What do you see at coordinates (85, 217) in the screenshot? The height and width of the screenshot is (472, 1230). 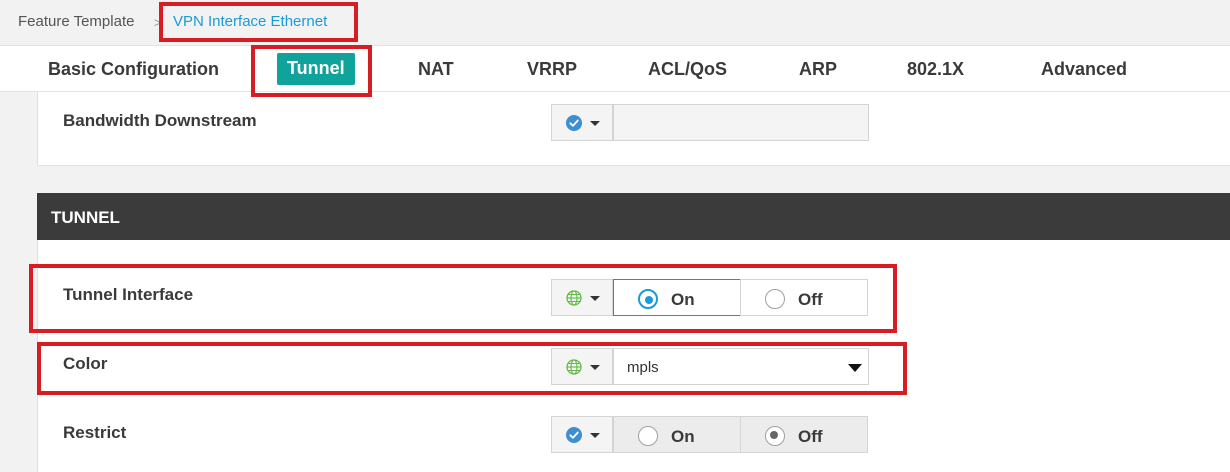 I see `section-title: TUNNEL` at bounding box center [85, 217].